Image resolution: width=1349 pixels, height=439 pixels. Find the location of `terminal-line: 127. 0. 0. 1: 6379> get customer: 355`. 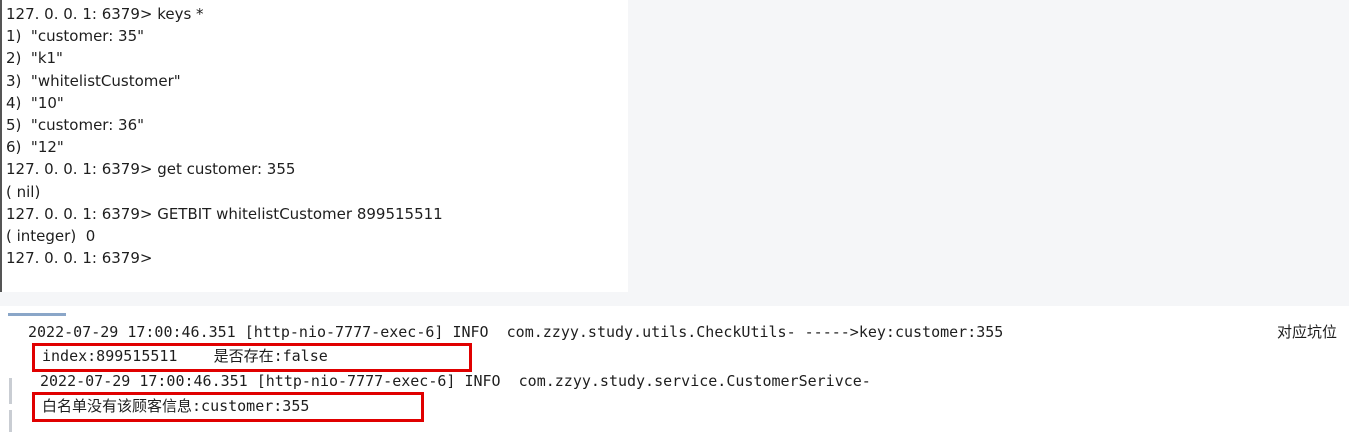

terminal-line: 127. 0. 0. 1: 6379> get customer: 355 is located at coordinates (151, 169).